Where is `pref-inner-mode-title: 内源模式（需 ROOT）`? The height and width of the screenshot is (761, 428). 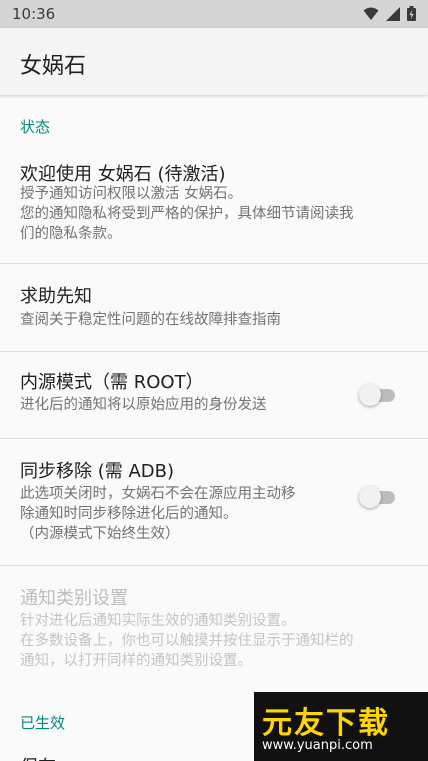 pref-inner-mode-title: 内源模式（需 ROOT） is located at coordinates (112, 382).